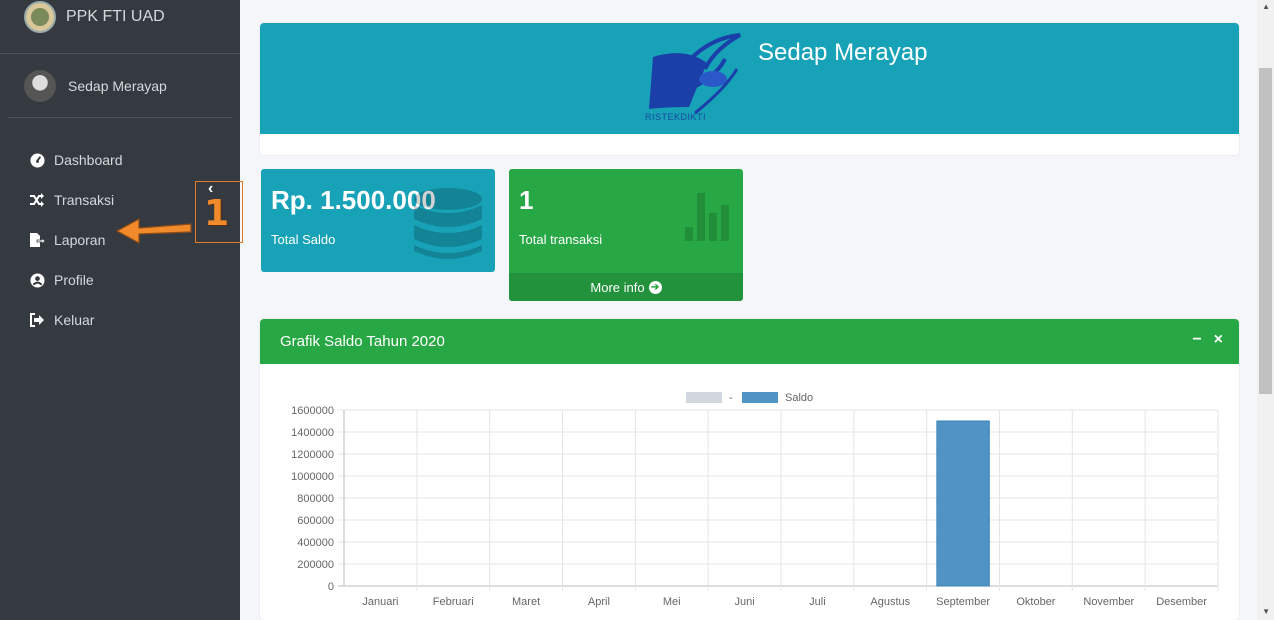 Image resolution: width=1274 pixels, height=620 pixels. Describe the element at coordinates (731, 398) in the screenshot. I see `legend-label: -` at that location.